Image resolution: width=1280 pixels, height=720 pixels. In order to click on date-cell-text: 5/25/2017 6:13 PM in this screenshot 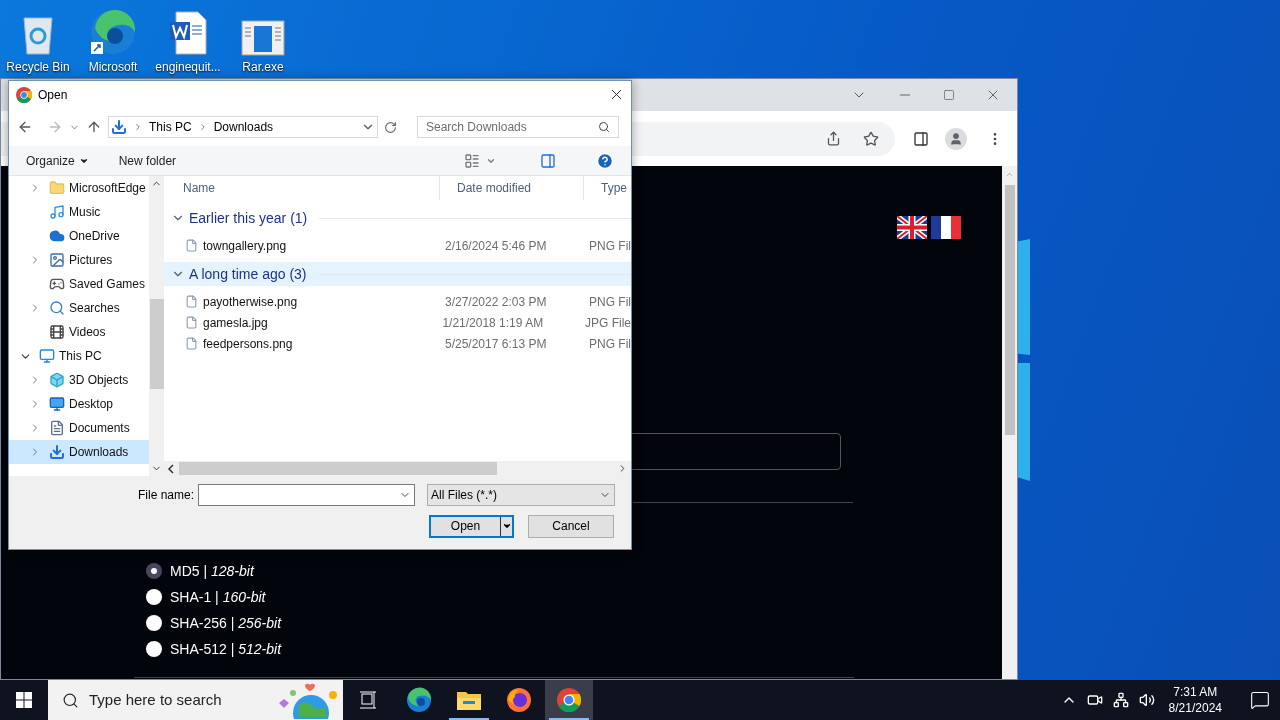, I will do `click(496, 344)`.